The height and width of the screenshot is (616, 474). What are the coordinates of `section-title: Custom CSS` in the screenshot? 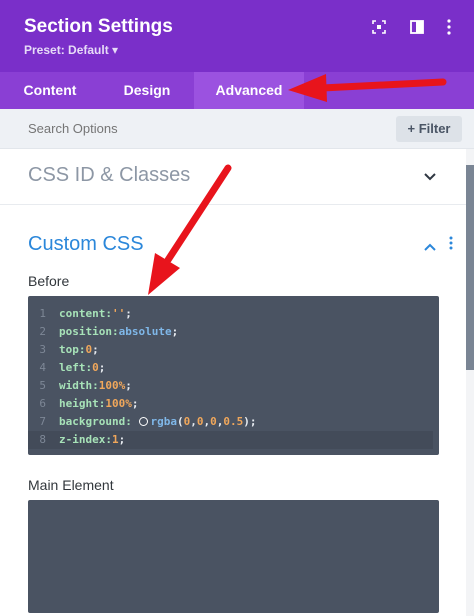 It's located at (86, 244).